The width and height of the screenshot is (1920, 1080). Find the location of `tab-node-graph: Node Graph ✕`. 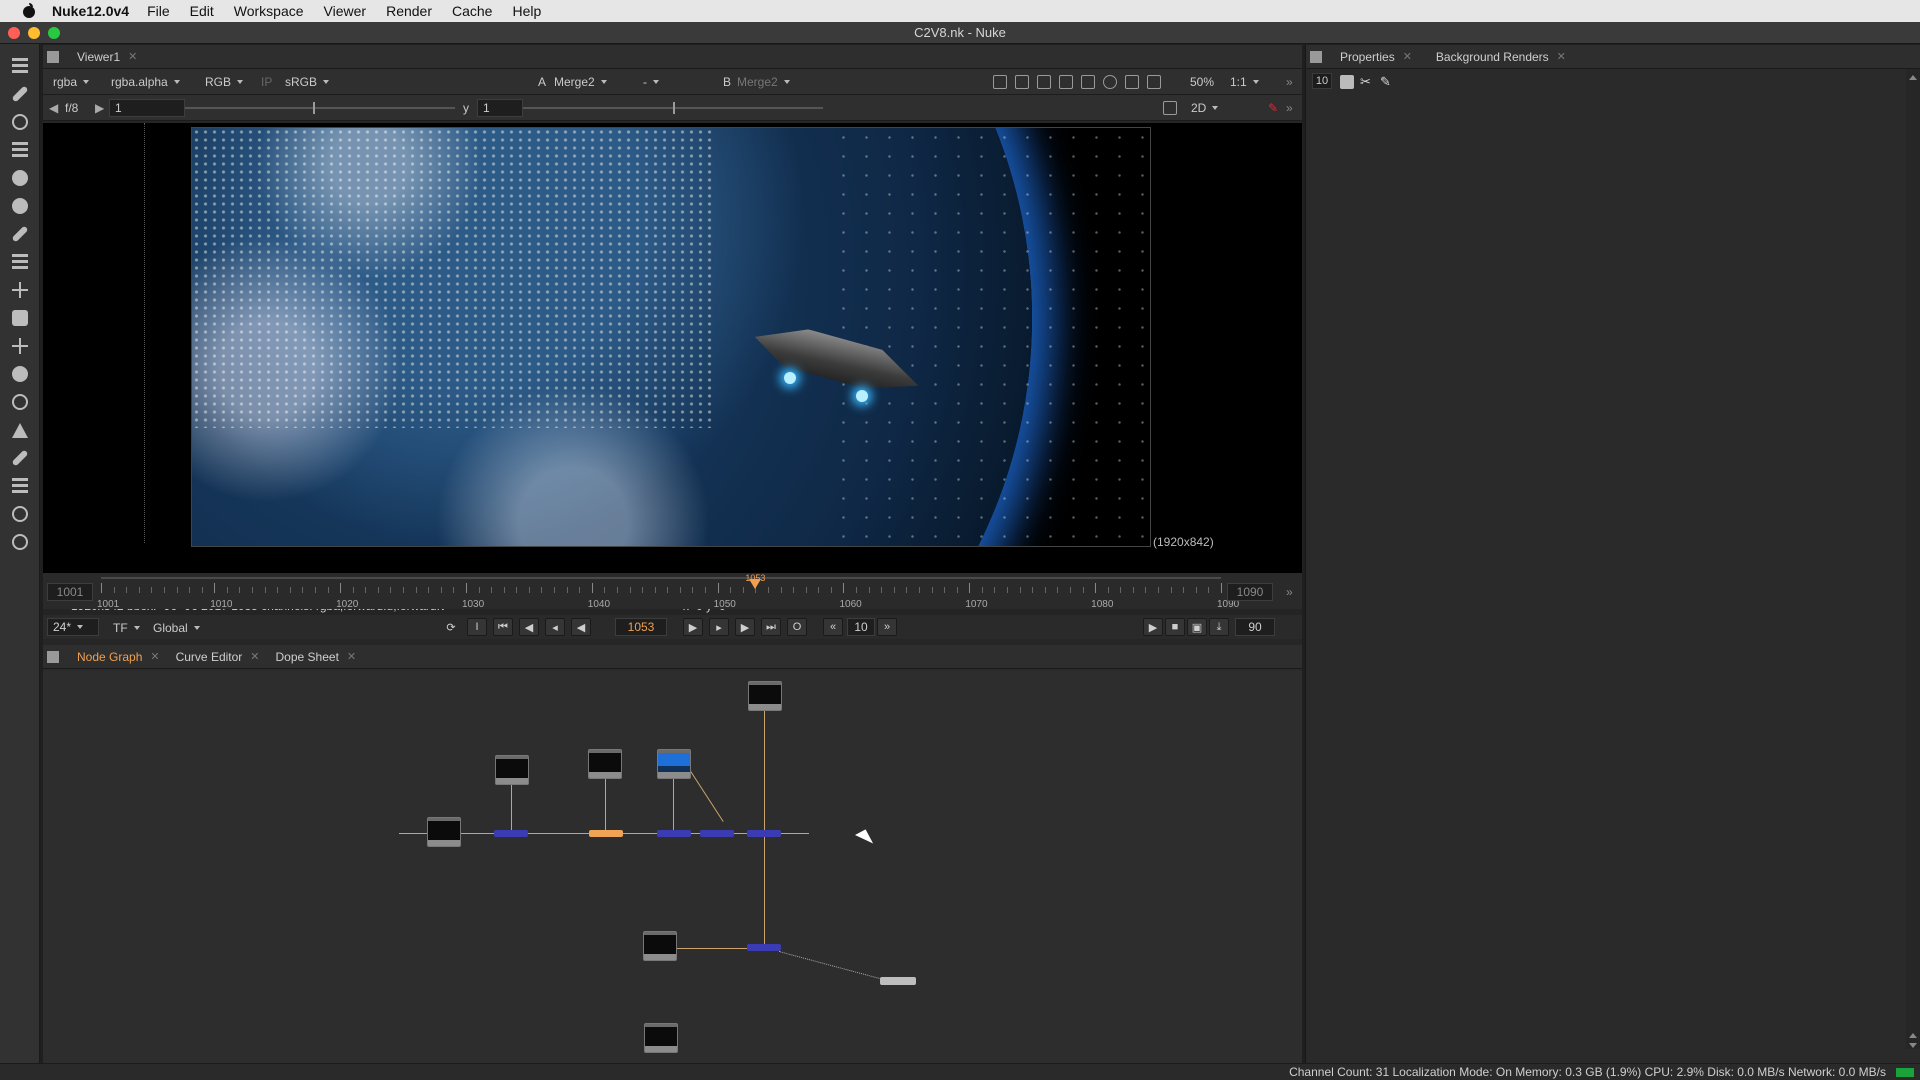

tab-node-graph: Node Graph ✕ is located at coordinates (118, 657).